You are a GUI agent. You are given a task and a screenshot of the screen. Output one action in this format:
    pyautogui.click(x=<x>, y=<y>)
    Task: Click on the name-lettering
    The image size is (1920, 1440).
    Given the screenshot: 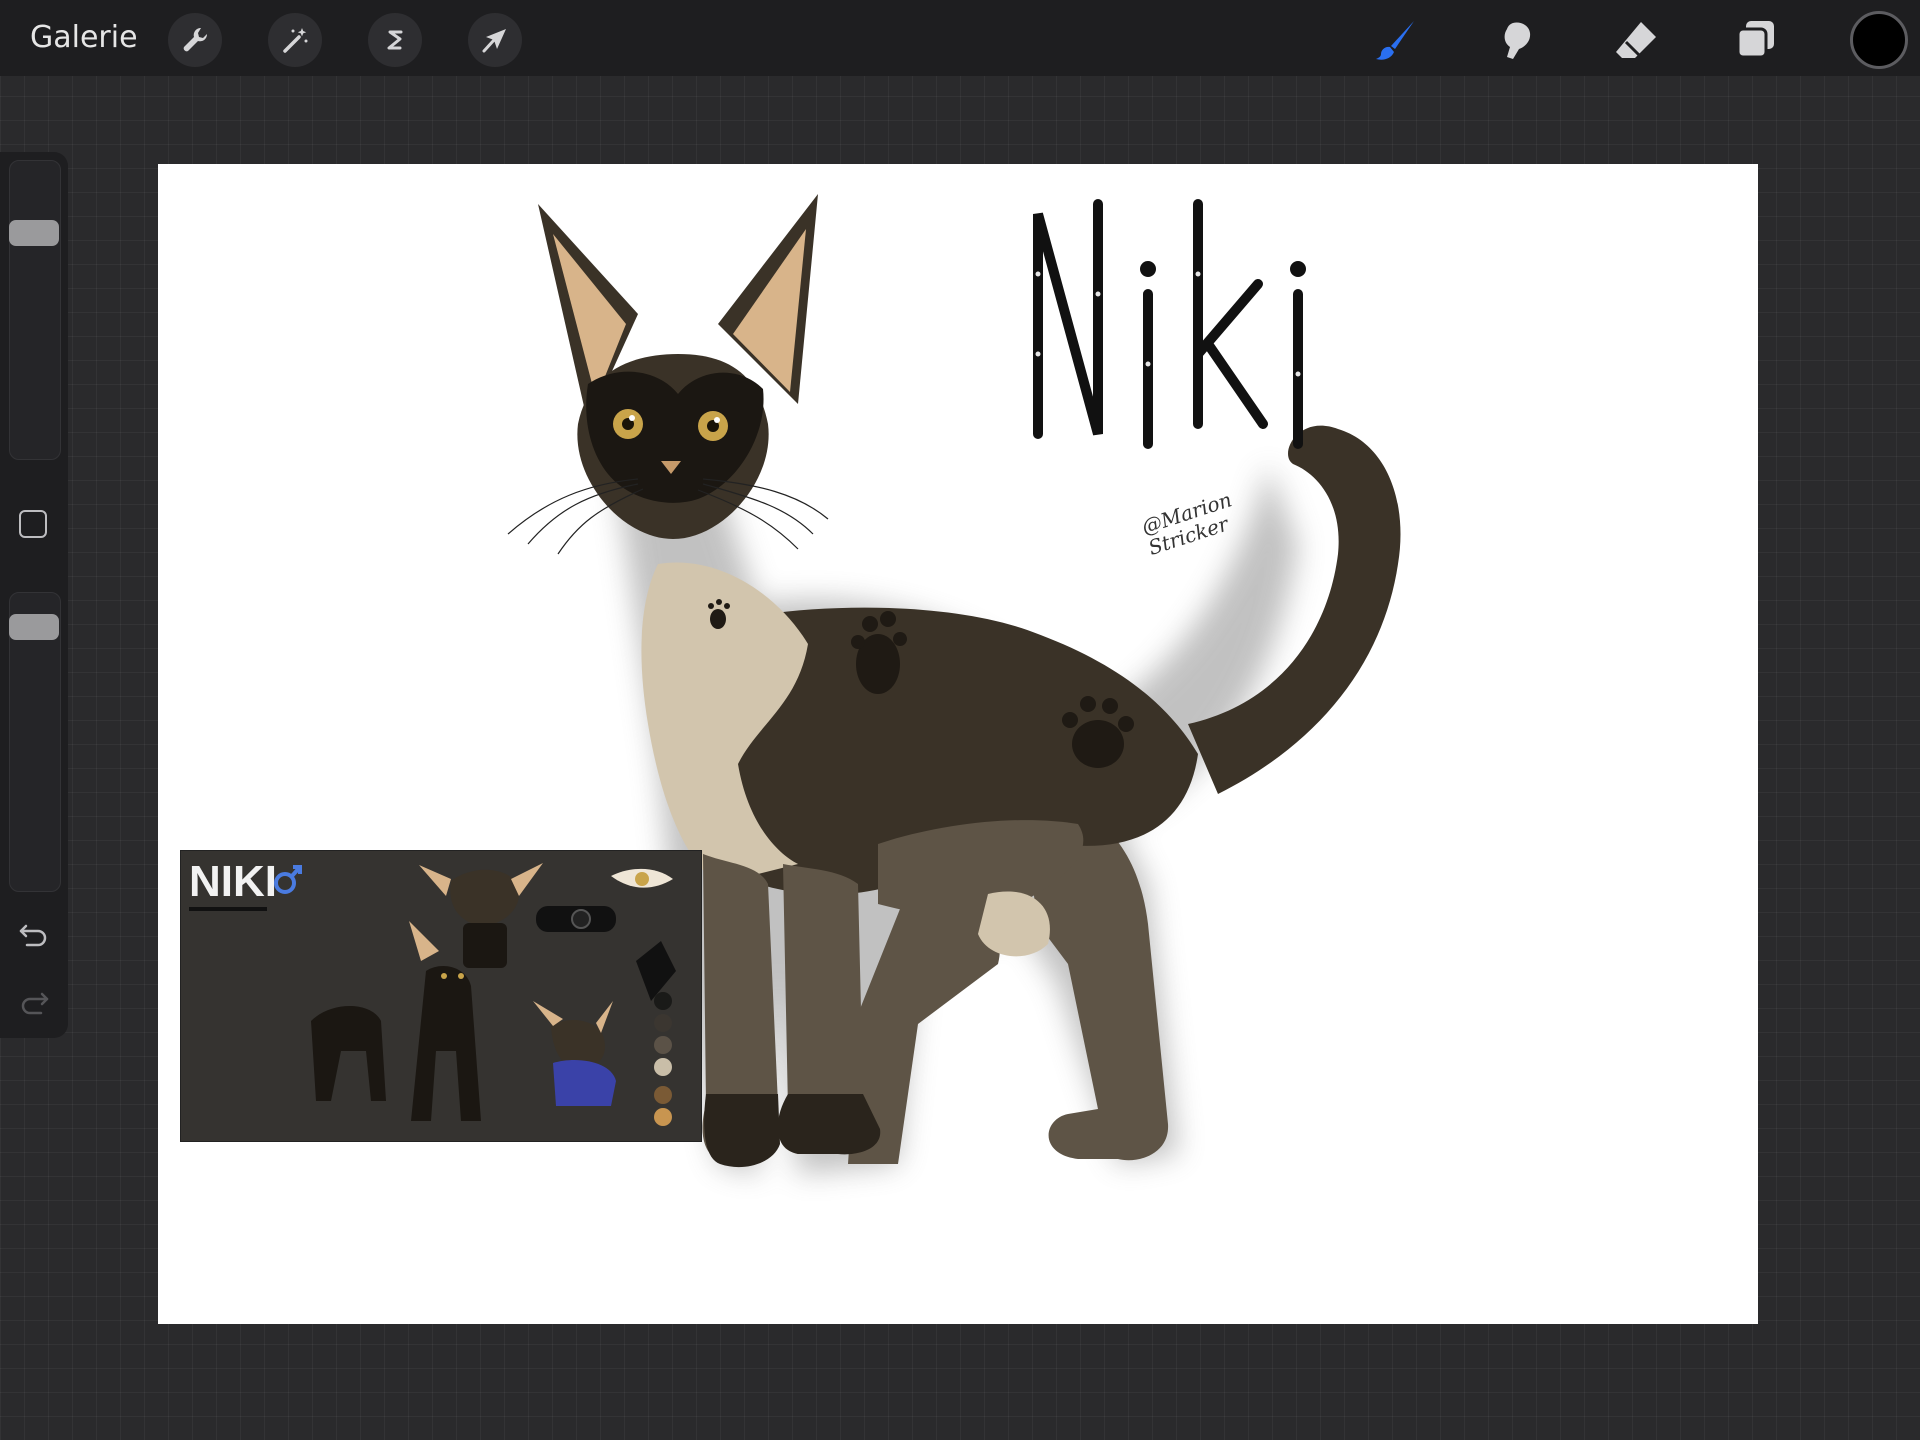 What is the action you would take?
    pyautogui.click(x=1169, y=324)
    